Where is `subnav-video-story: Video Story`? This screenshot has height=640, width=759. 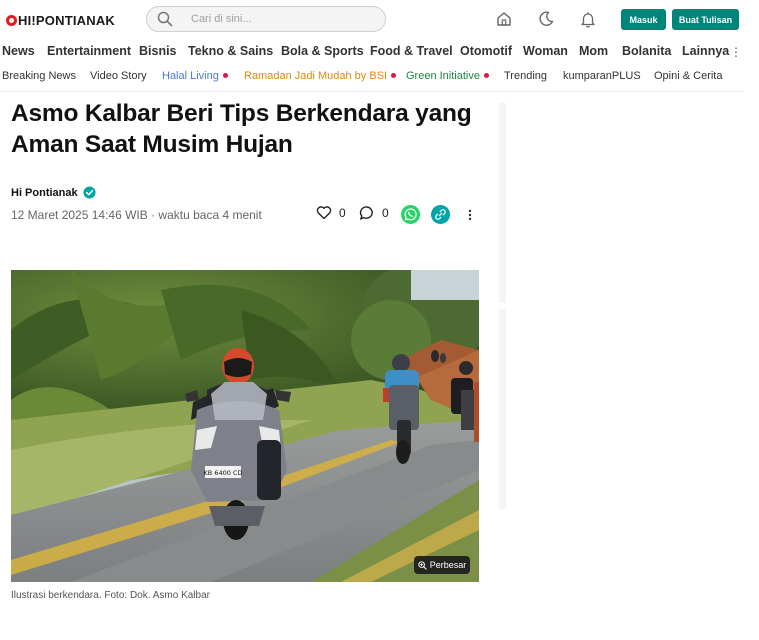
subnav-video-story: Video Story is located at coordinates (118, 76).